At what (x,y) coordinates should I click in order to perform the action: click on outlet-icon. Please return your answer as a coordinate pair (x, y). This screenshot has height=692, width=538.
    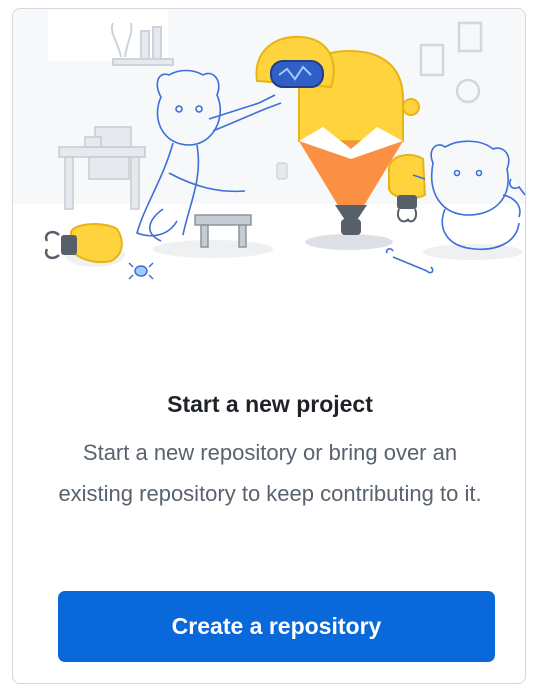
    Looking at the image, I should click on (282, 171).